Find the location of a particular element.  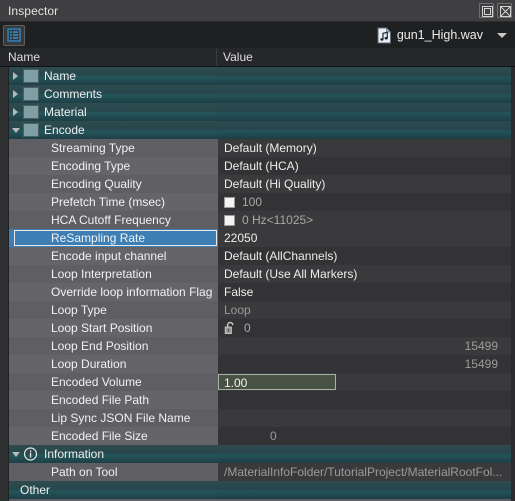

property-name-cell: ReSampling Rate is located at coordinates (113, 238).